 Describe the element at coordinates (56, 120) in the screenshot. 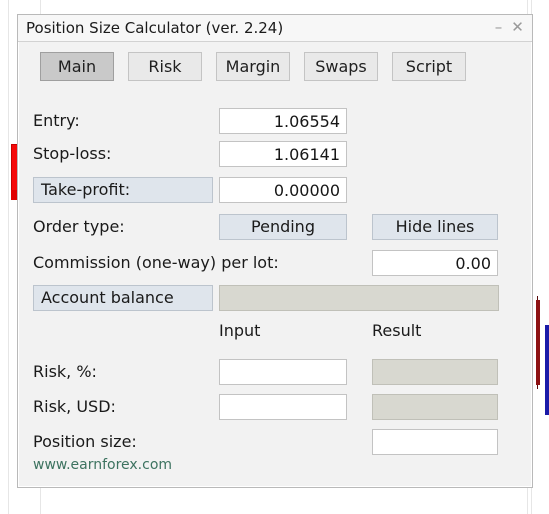

I see `entry-label: Entry:` at that location.